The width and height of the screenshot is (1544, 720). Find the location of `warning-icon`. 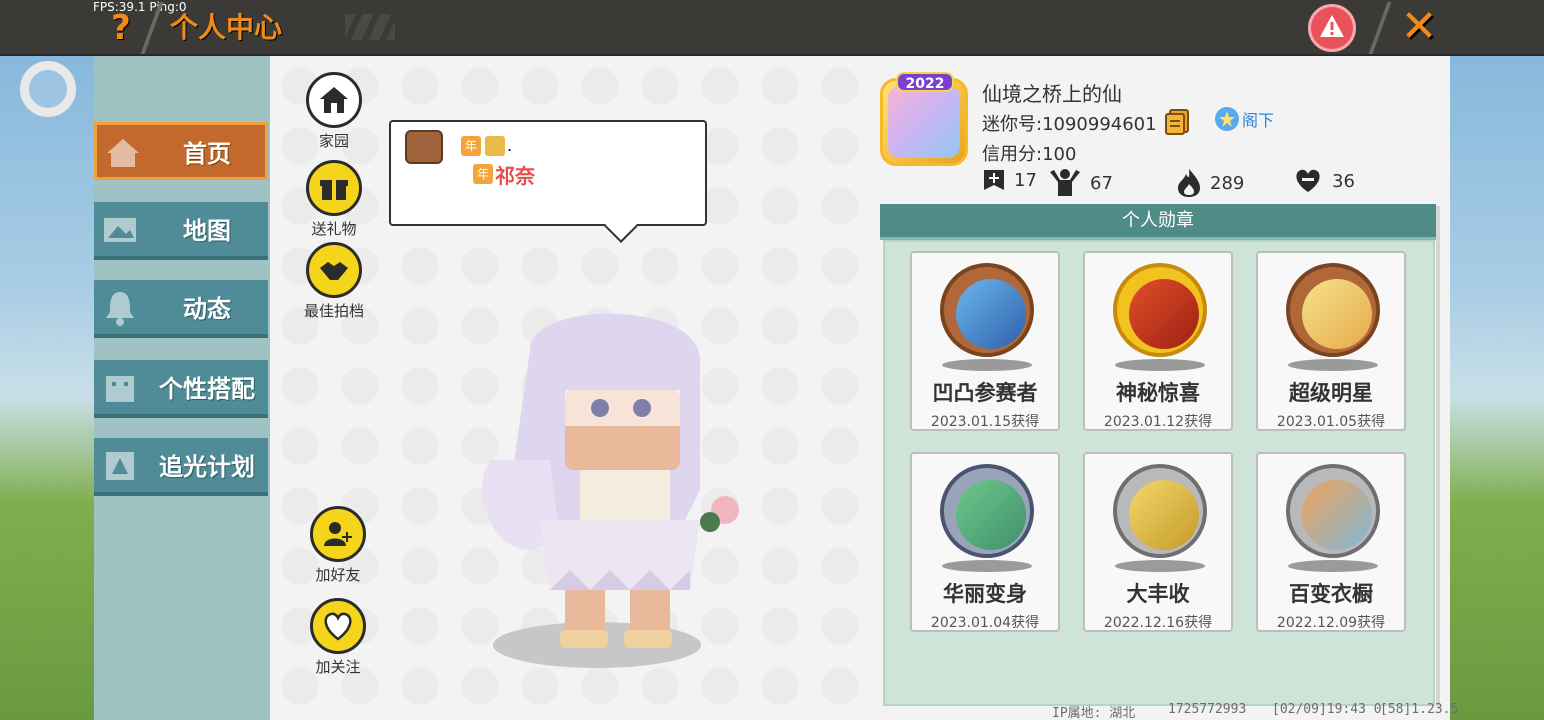

warning-icon is located at coordinates (1332, 26).